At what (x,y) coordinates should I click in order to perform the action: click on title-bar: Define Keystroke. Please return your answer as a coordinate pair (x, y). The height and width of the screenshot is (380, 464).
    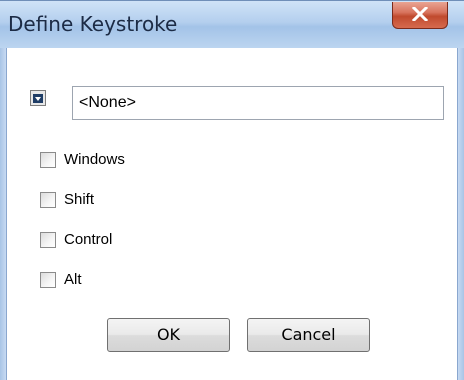
    Looking at the image, I should click on (232, 24).